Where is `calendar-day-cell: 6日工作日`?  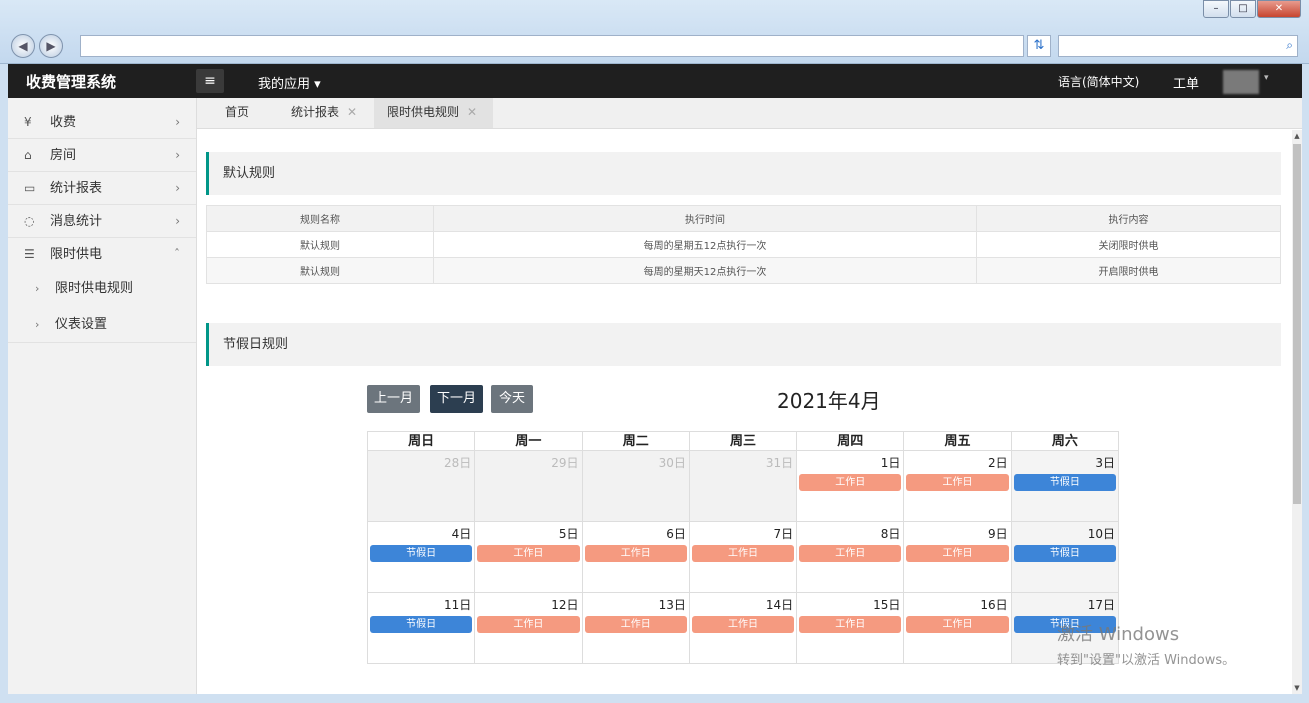 calendar-day-cell: 6日工作日 is located at coordinates (636, 557).